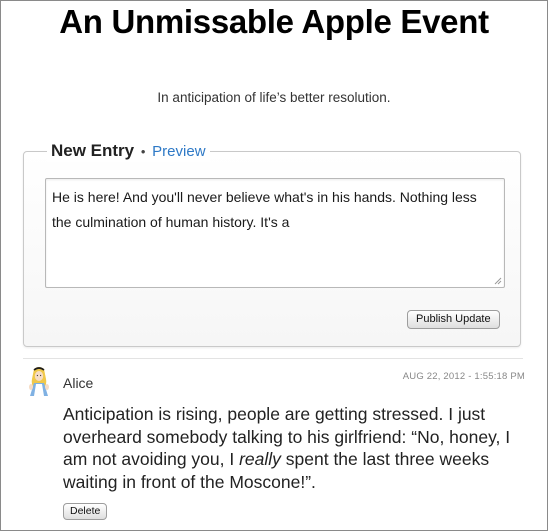 Image resolution: width=548 pixels, height=531 pixels. I want to click on delete-post-button: Delete, so click(85, 511).